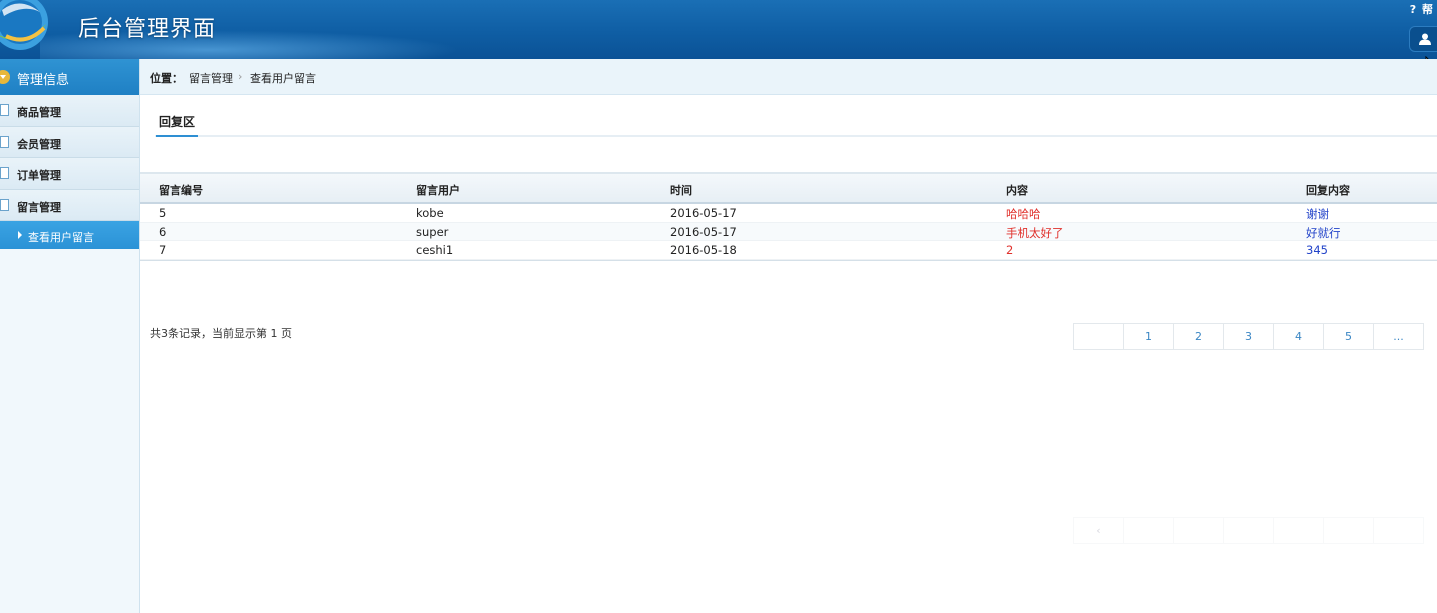 Image resolution: width=1437 pixels, height=613 pixels. Describe the element at coordinates (1023, 214) in the screenshot. I see `cell-content: 哈哈哈` at that location.